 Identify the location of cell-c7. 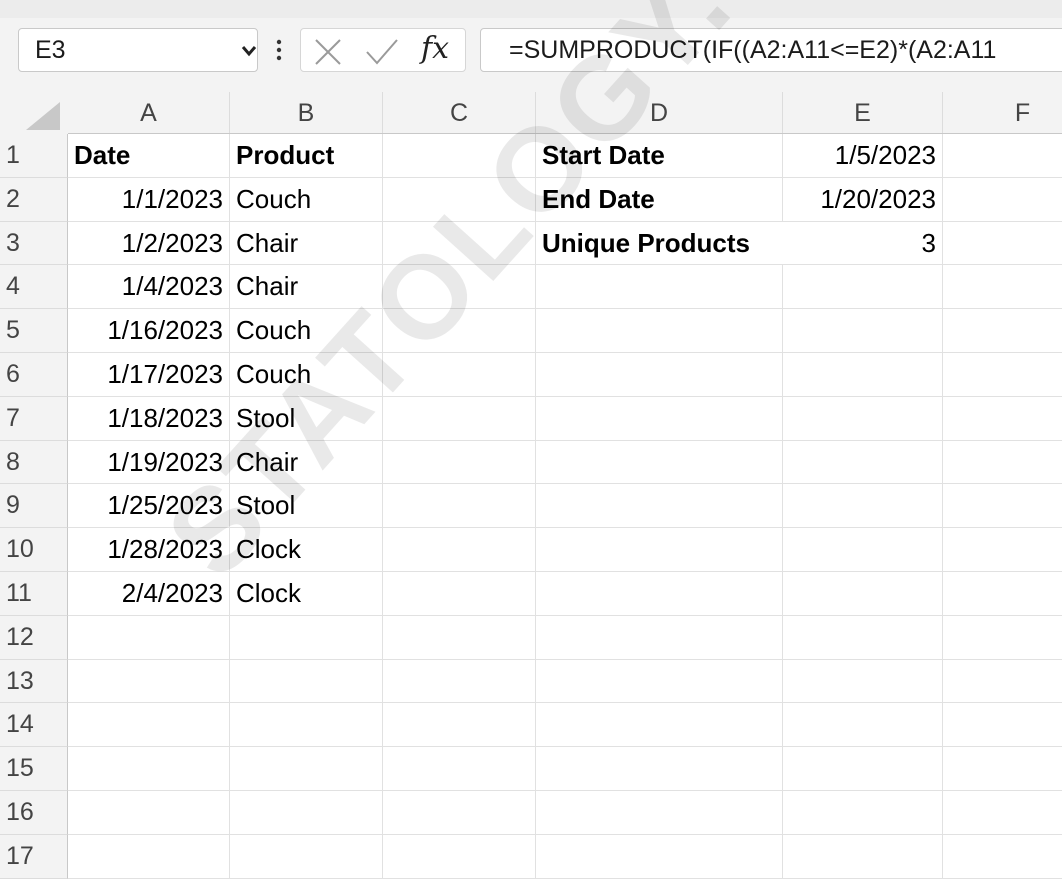
(459, 418).